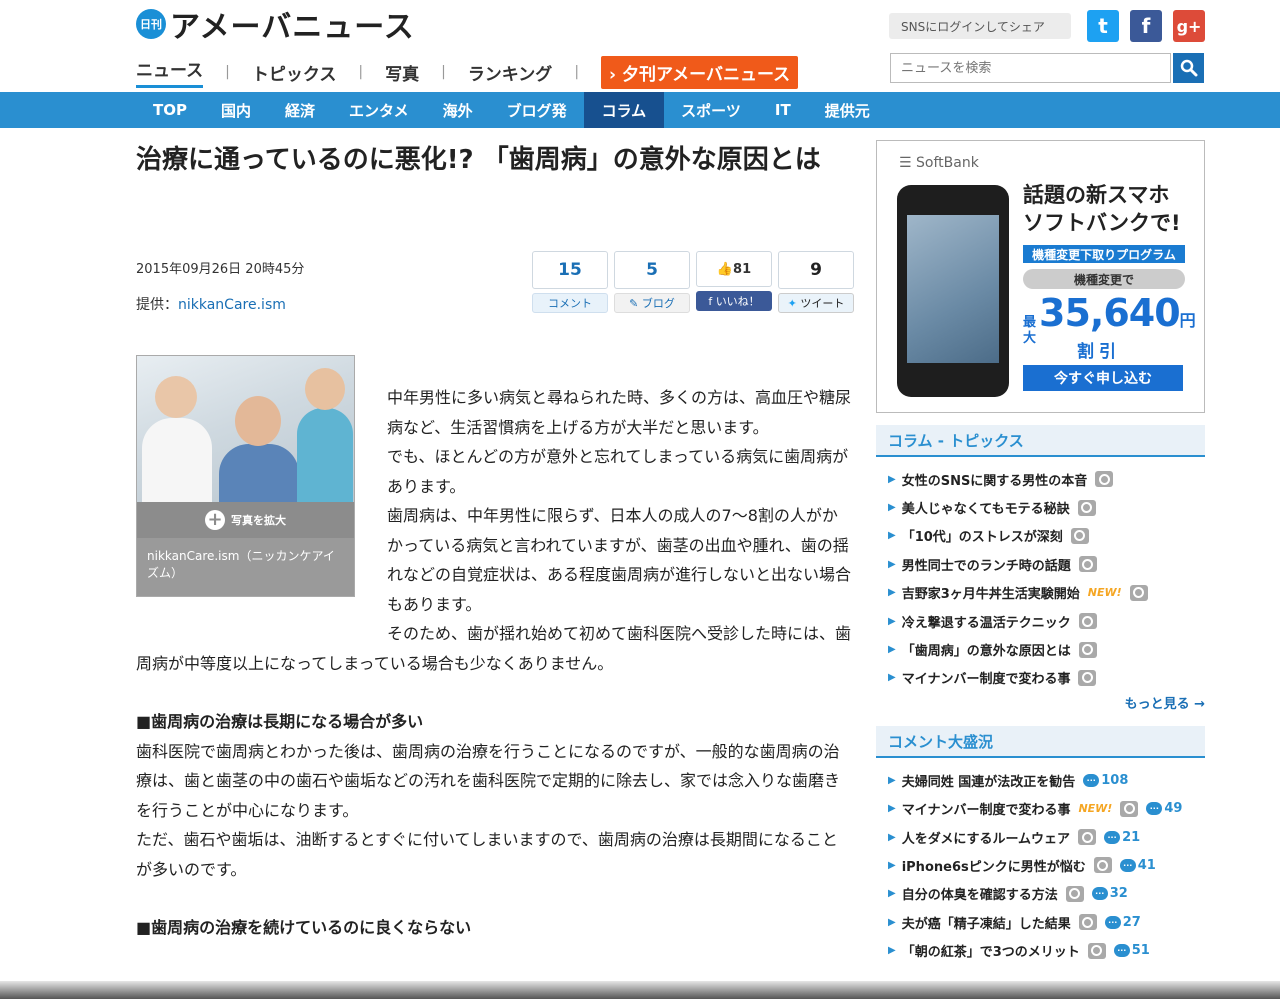 Image resolution: width=1280 pixels, height=999 pixels. I want to click on sns-share-label: SNSにログインしてシェア, so click(980, 26).